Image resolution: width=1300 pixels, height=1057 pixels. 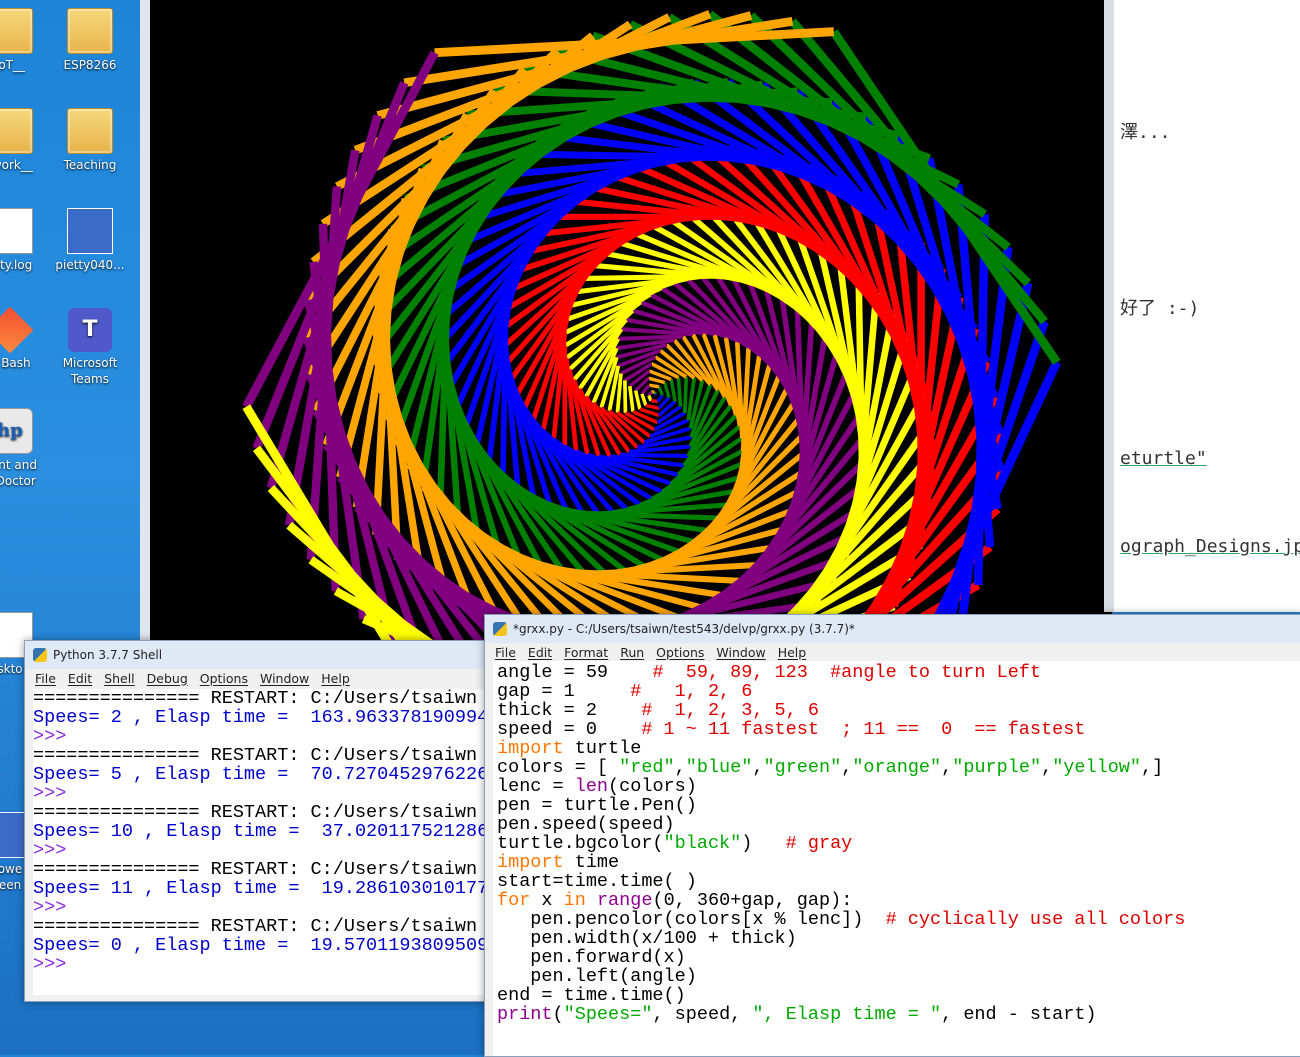 What do you see at coordinates (592, 862) in the screenshot?
I see `code-token: time` at bounding box center [592, 862].